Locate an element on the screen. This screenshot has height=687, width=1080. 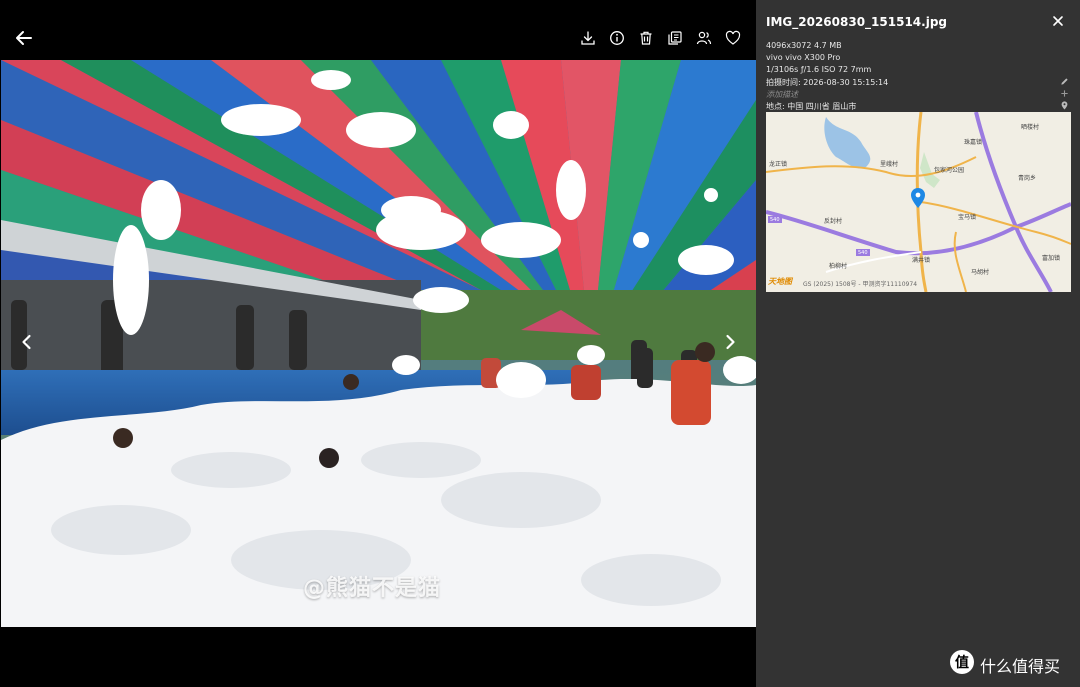
next-arrow-icon is located at coordinates (730, 342).